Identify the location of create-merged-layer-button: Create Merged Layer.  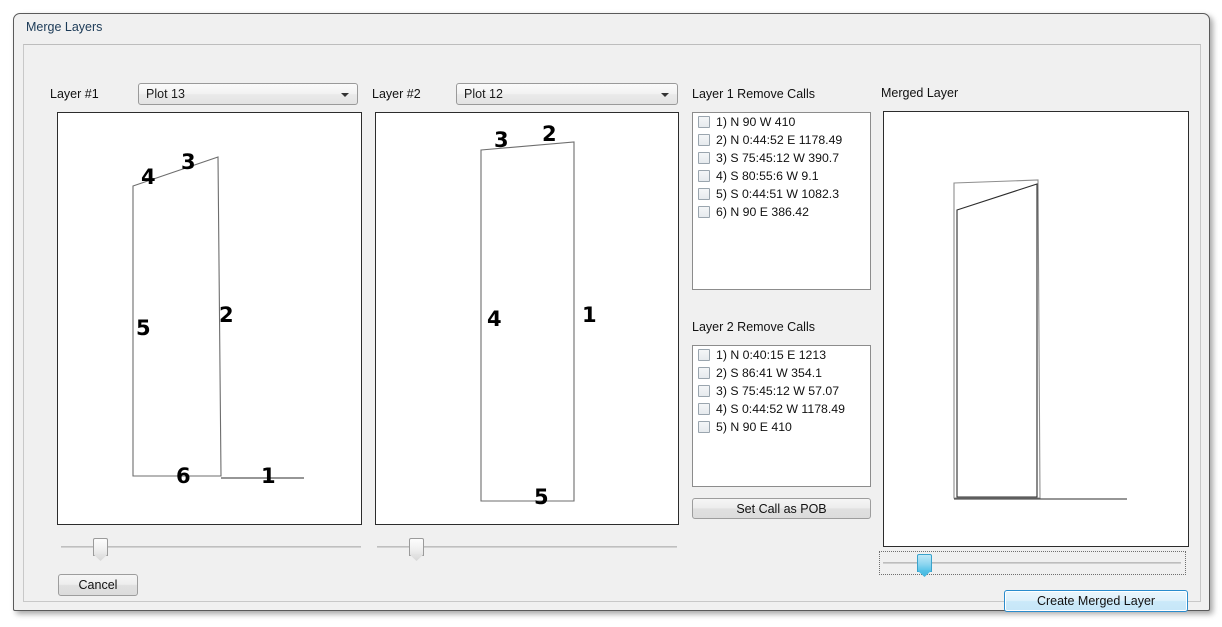
(1096, 601).